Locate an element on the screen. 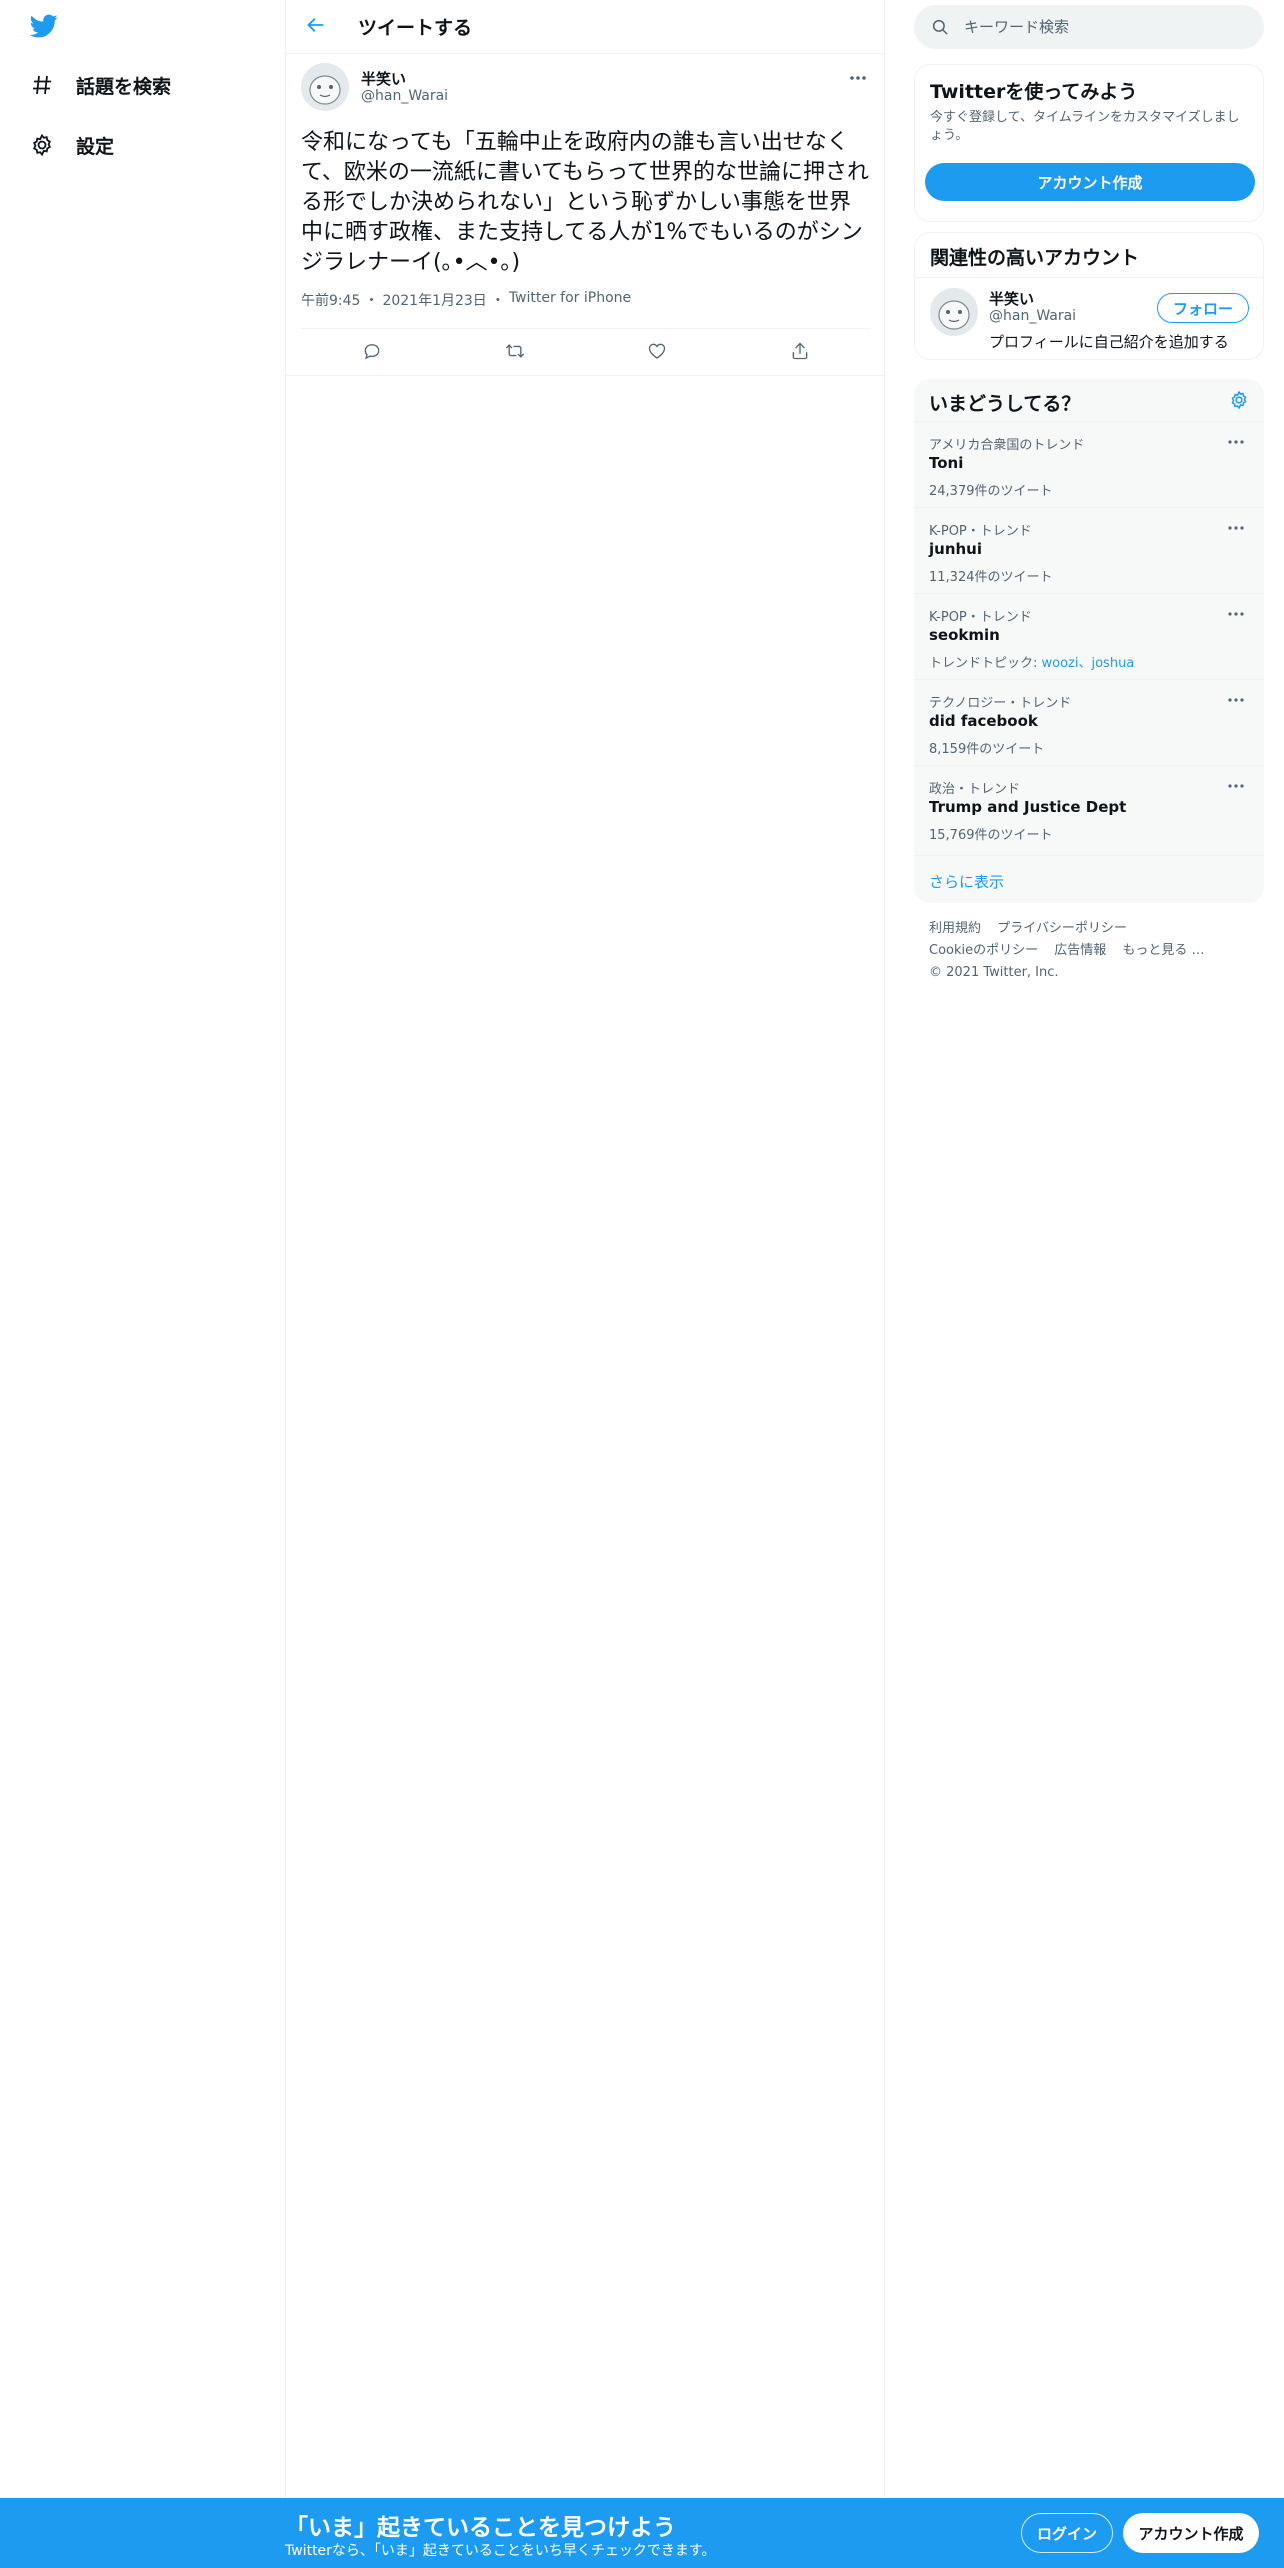 The width and height of the screenshot is (1284, 2568). retweet-button is located at coordinates (515, 353).